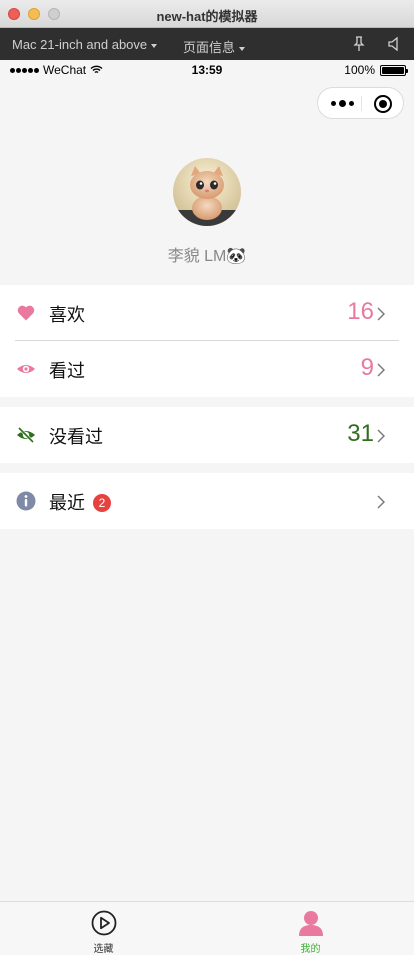 This screenshot has width=414, height=955. I want to click on play-circle-icon, so click(104, 923).